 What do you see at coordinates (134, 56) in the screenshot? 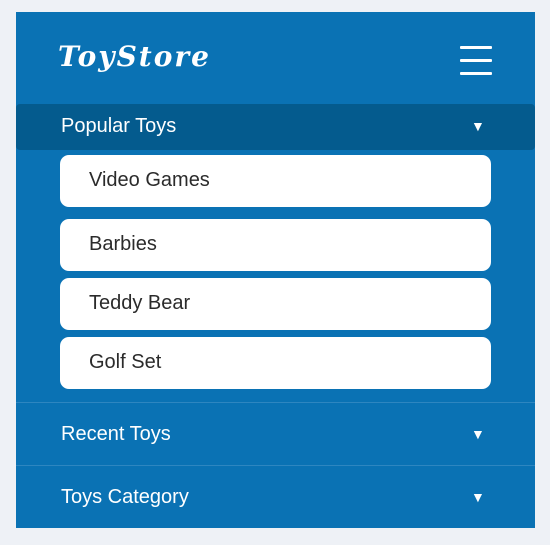
I see `brand-logo: ToyStore` at bounding box center [134, 56].